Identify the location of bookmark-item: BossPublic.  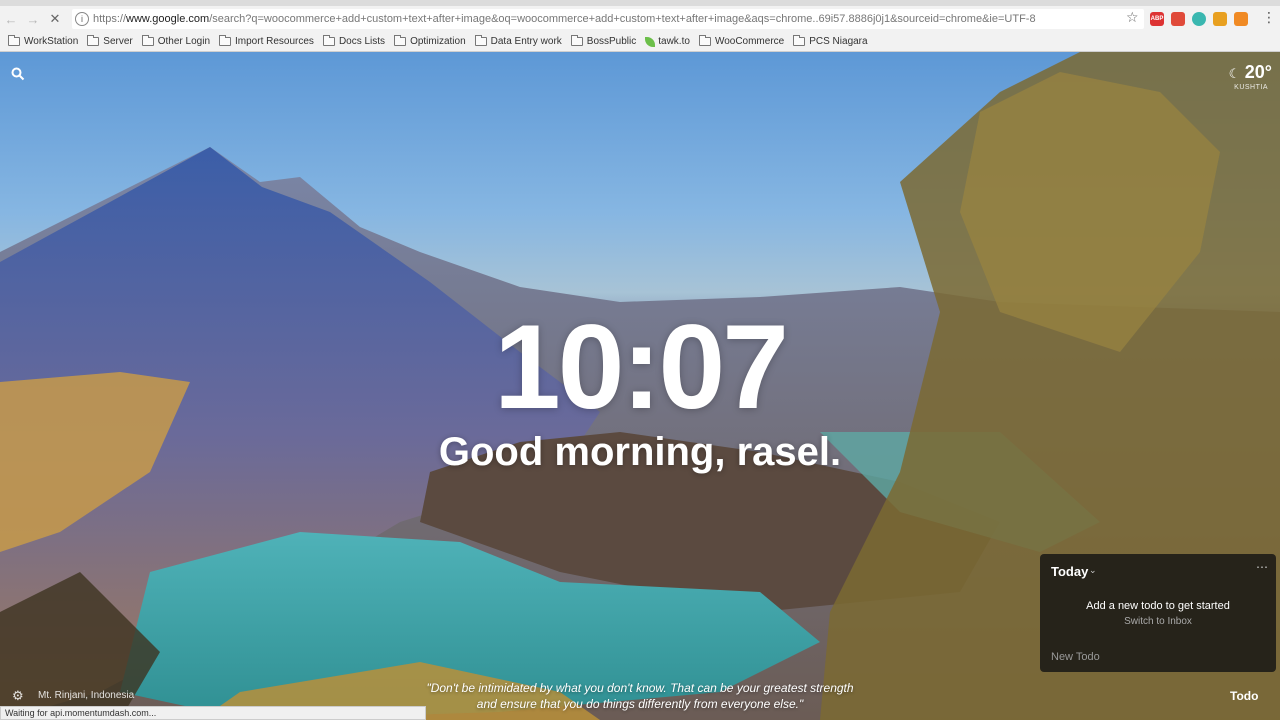
(603, 41).